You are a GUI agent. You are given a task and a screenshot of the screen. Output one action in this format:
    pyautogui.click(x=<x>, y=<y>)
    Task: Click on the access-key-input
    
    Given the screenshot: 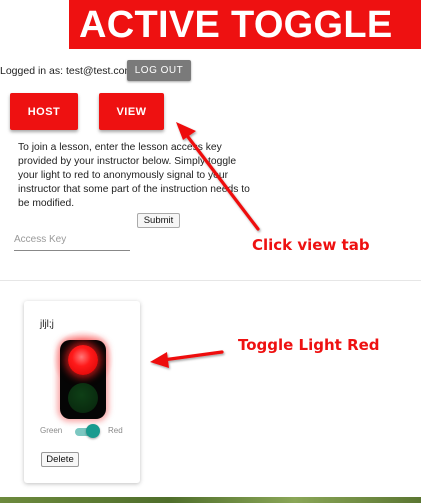 What is the action you would take?
    pyautogui.click(x=69, y=239)
    